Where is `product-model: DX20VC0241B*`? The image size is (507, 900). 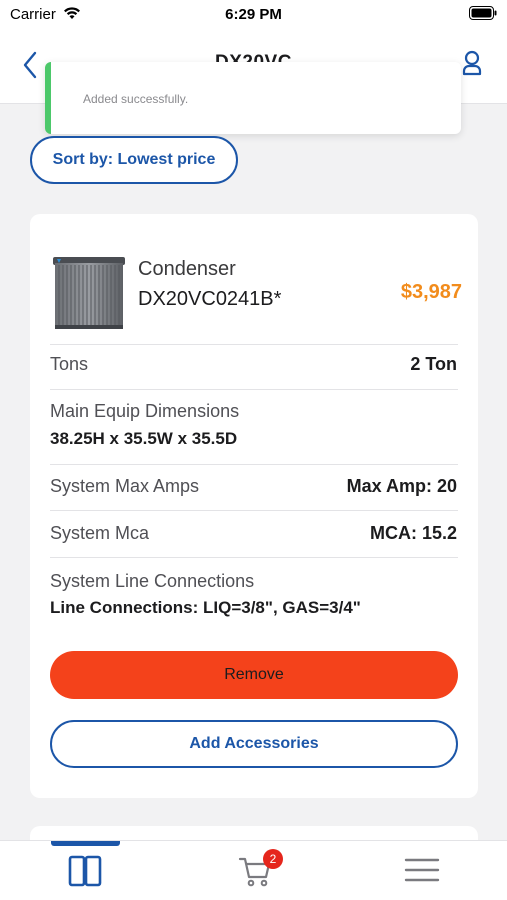
product-model: DX20VC0241B* is located at coordinates (210, 299).